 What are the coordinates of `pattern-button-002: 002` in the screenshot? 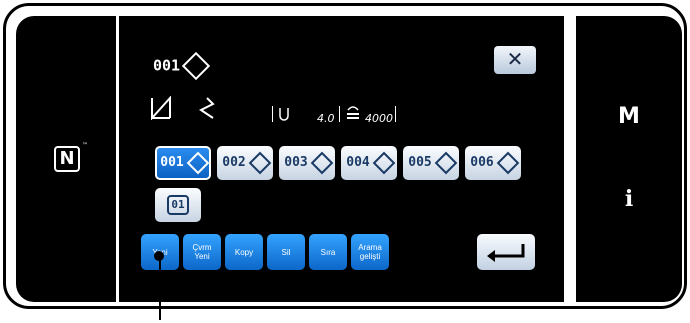 It's located at (245, 163).